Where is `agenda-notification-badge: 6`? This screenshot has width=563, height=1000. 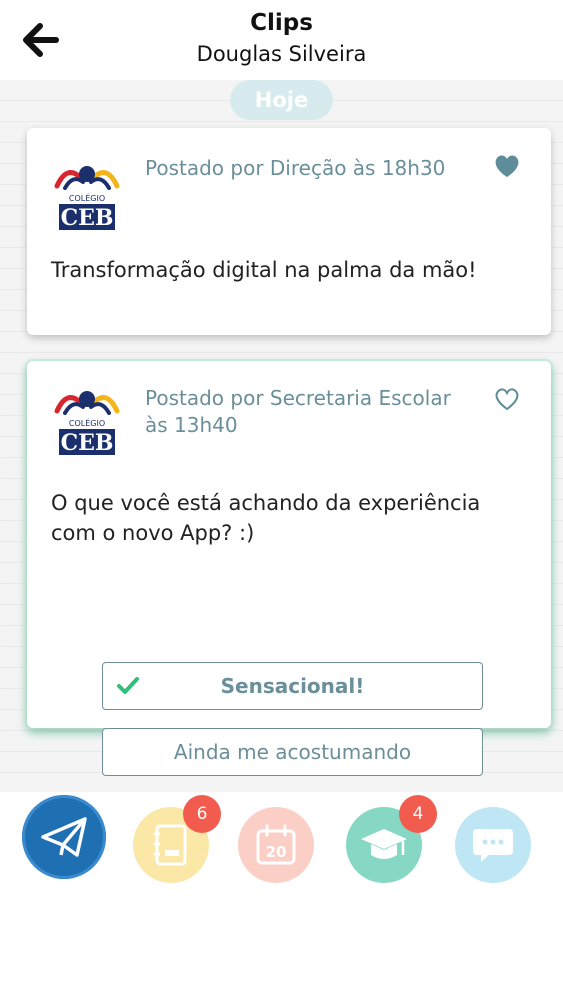 agenda-notification-badge: 6 is located at coordinates (202, 814).